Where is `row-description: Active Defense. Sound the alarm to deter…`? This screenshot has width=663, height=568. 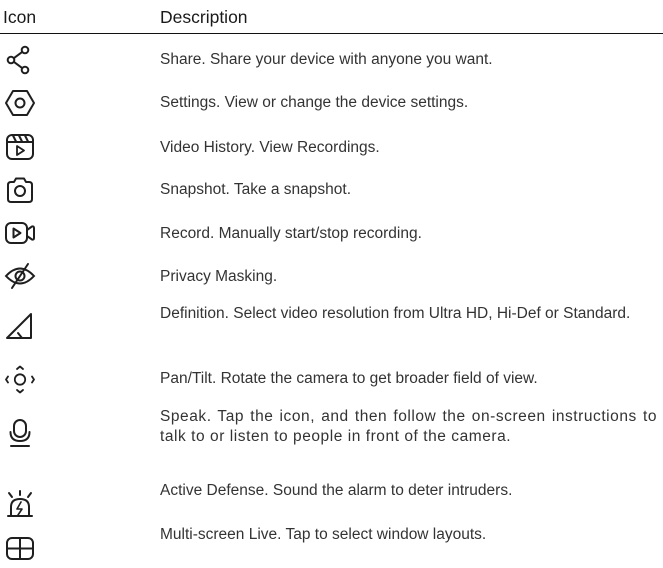 row-description: Active Defense. Sound the alarm to deter… is located at coordinates (336, 490).